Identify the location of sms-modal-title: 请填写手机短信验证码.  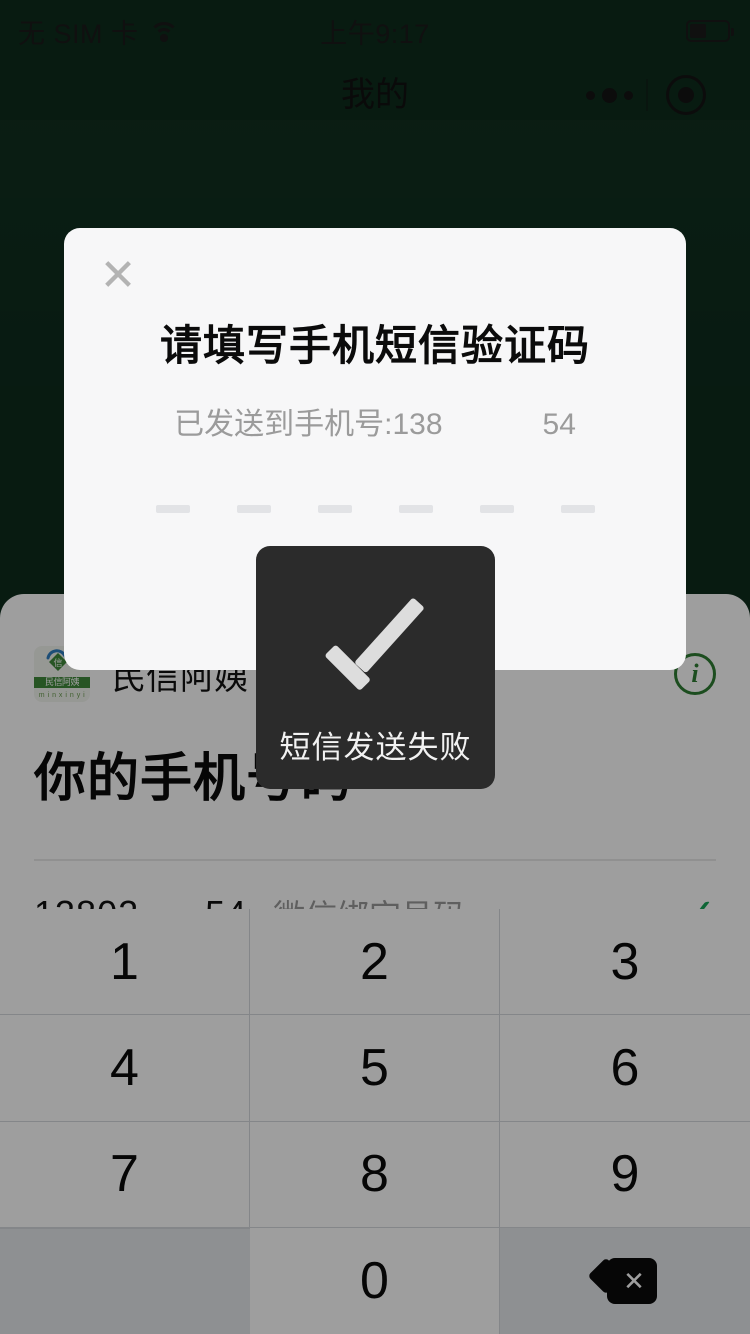
(374, 345).